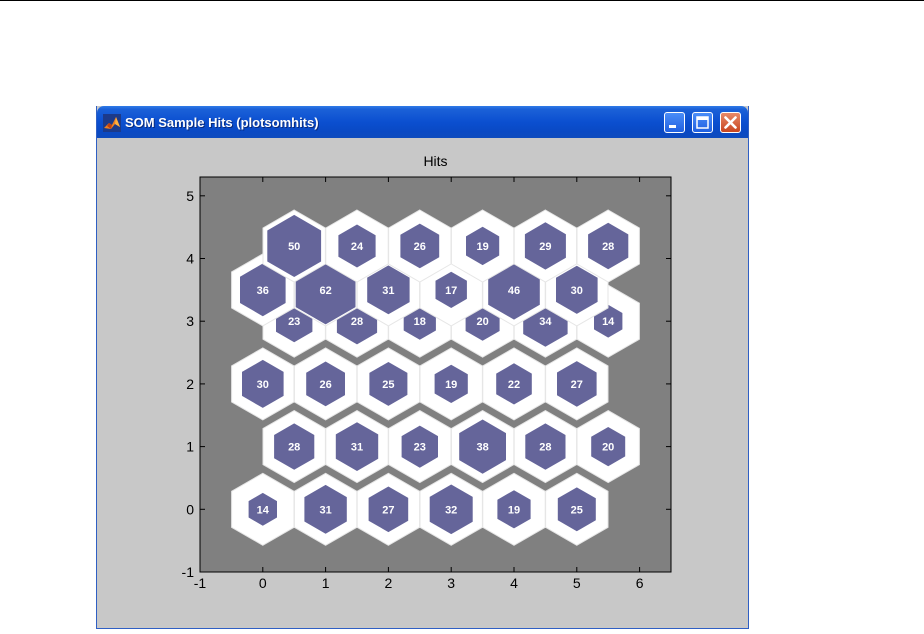 This screenshot has height=634, width=924. I want to click on x-tick-label: 5, so click(577, 583).